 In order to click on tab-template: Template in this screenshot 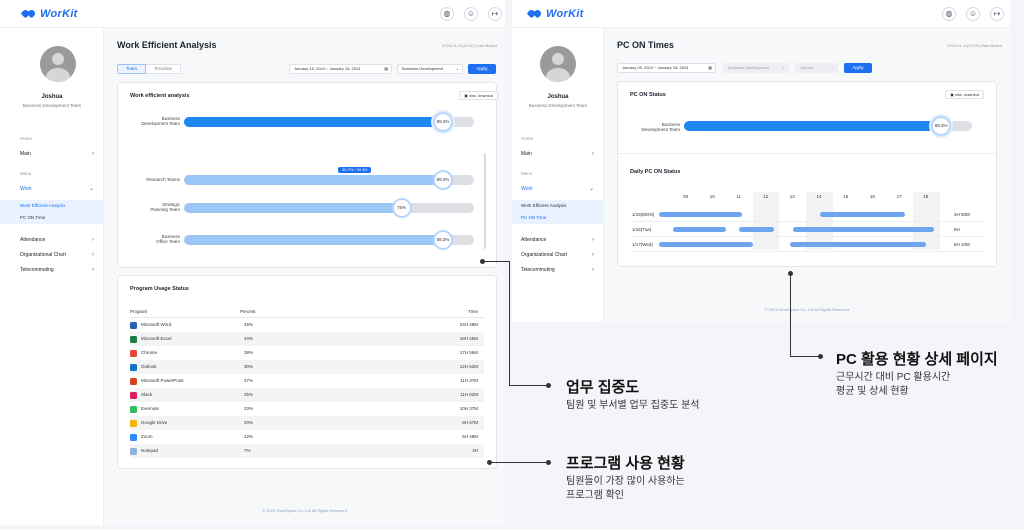, I will do `click(164, 69)`.